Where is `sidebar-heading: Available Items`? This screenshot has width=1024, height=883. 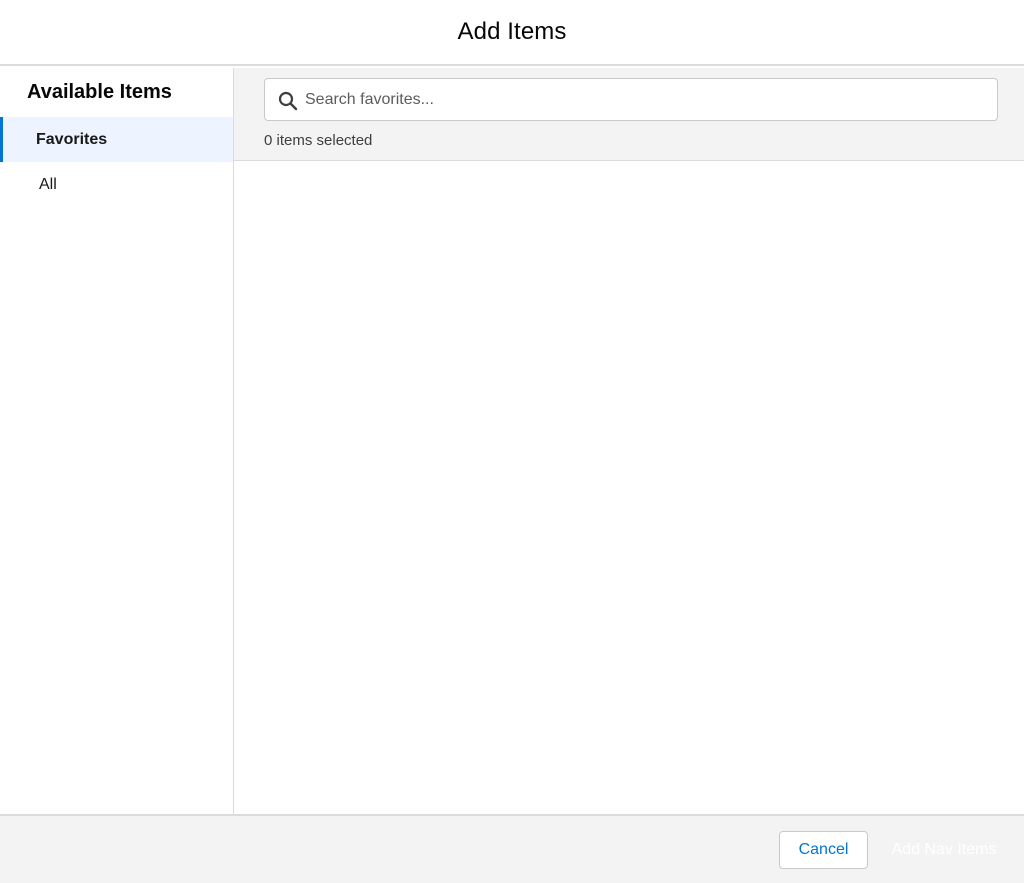 sidebar-heading: Available Items is located at coordinates (99, 92).